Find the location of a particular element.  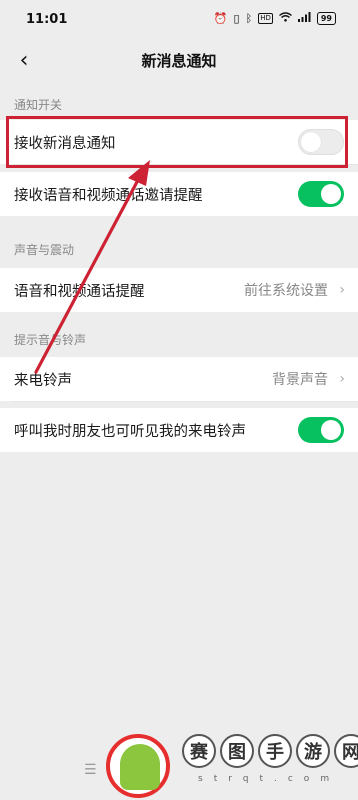

toggle-receive-call-invite is located at coordinates (321, 194).